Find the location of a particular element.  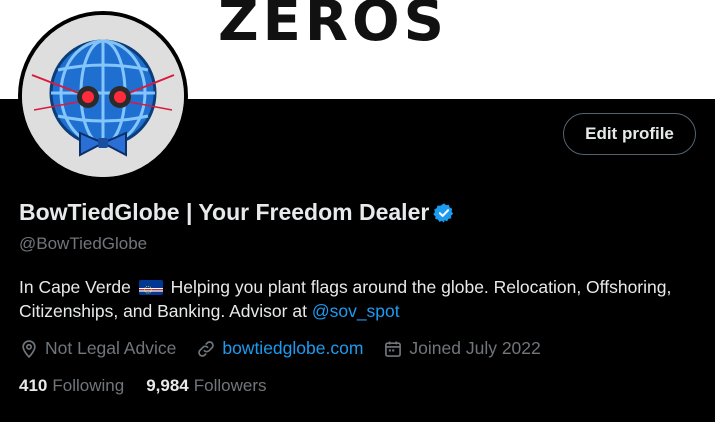

following-link: 410 Following is located at coordinates (71, 386).